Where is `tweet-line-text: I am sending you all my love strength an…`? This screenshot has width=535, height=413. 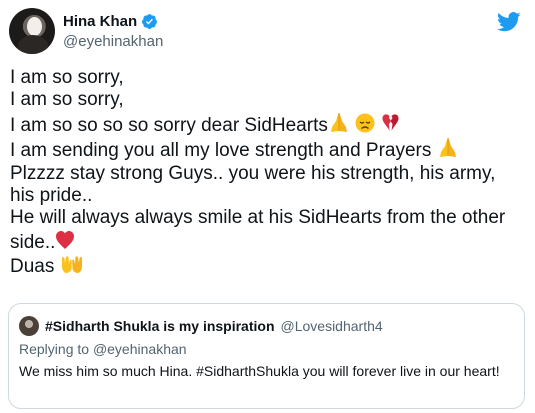 tweet-line-text: I am sending you all my love strength an… is located at coordinates (221, 151).